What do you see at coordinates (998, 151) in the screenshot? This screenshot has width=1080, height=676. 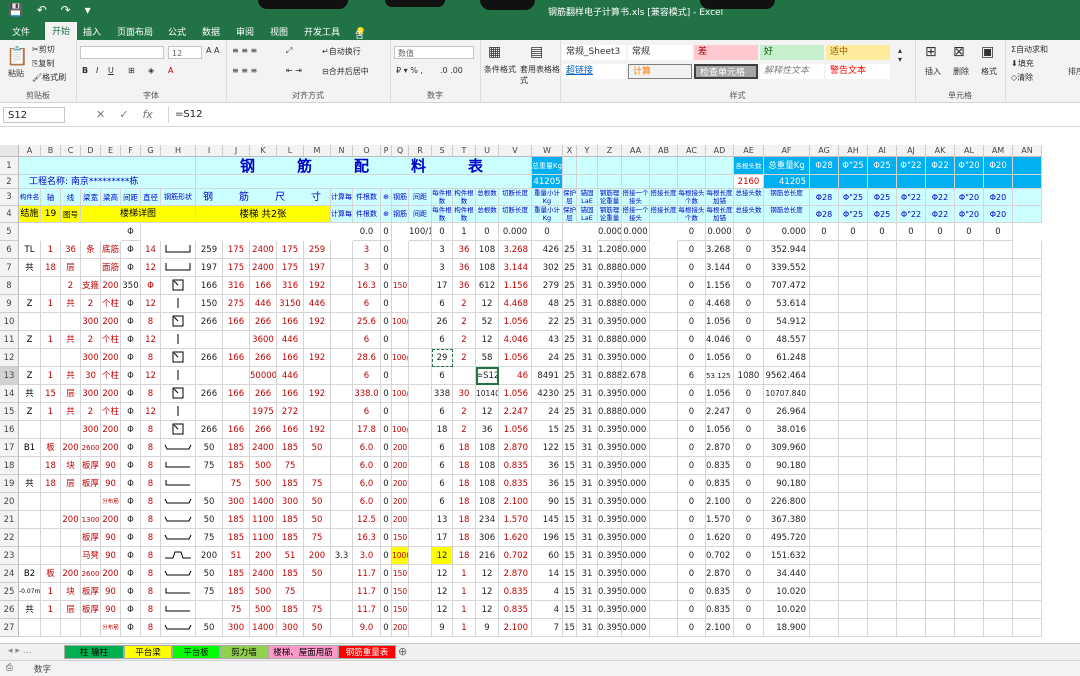 I see `column-header: AM` at bounding box center [998, 151].